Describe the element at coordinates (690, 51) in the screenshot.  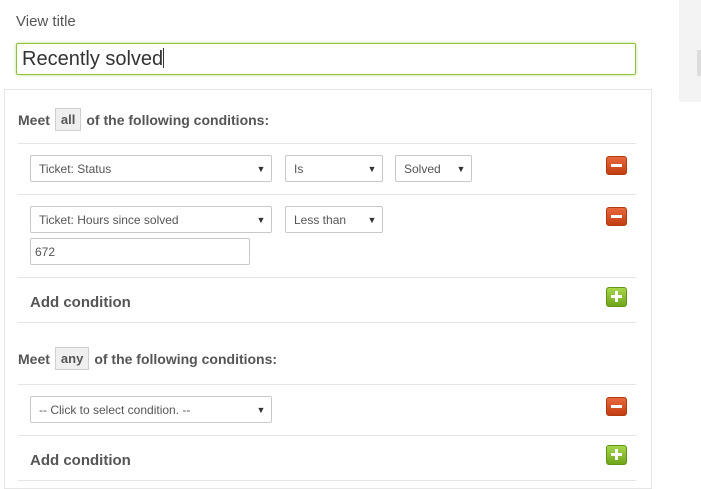
I see `side-panel` at that location.